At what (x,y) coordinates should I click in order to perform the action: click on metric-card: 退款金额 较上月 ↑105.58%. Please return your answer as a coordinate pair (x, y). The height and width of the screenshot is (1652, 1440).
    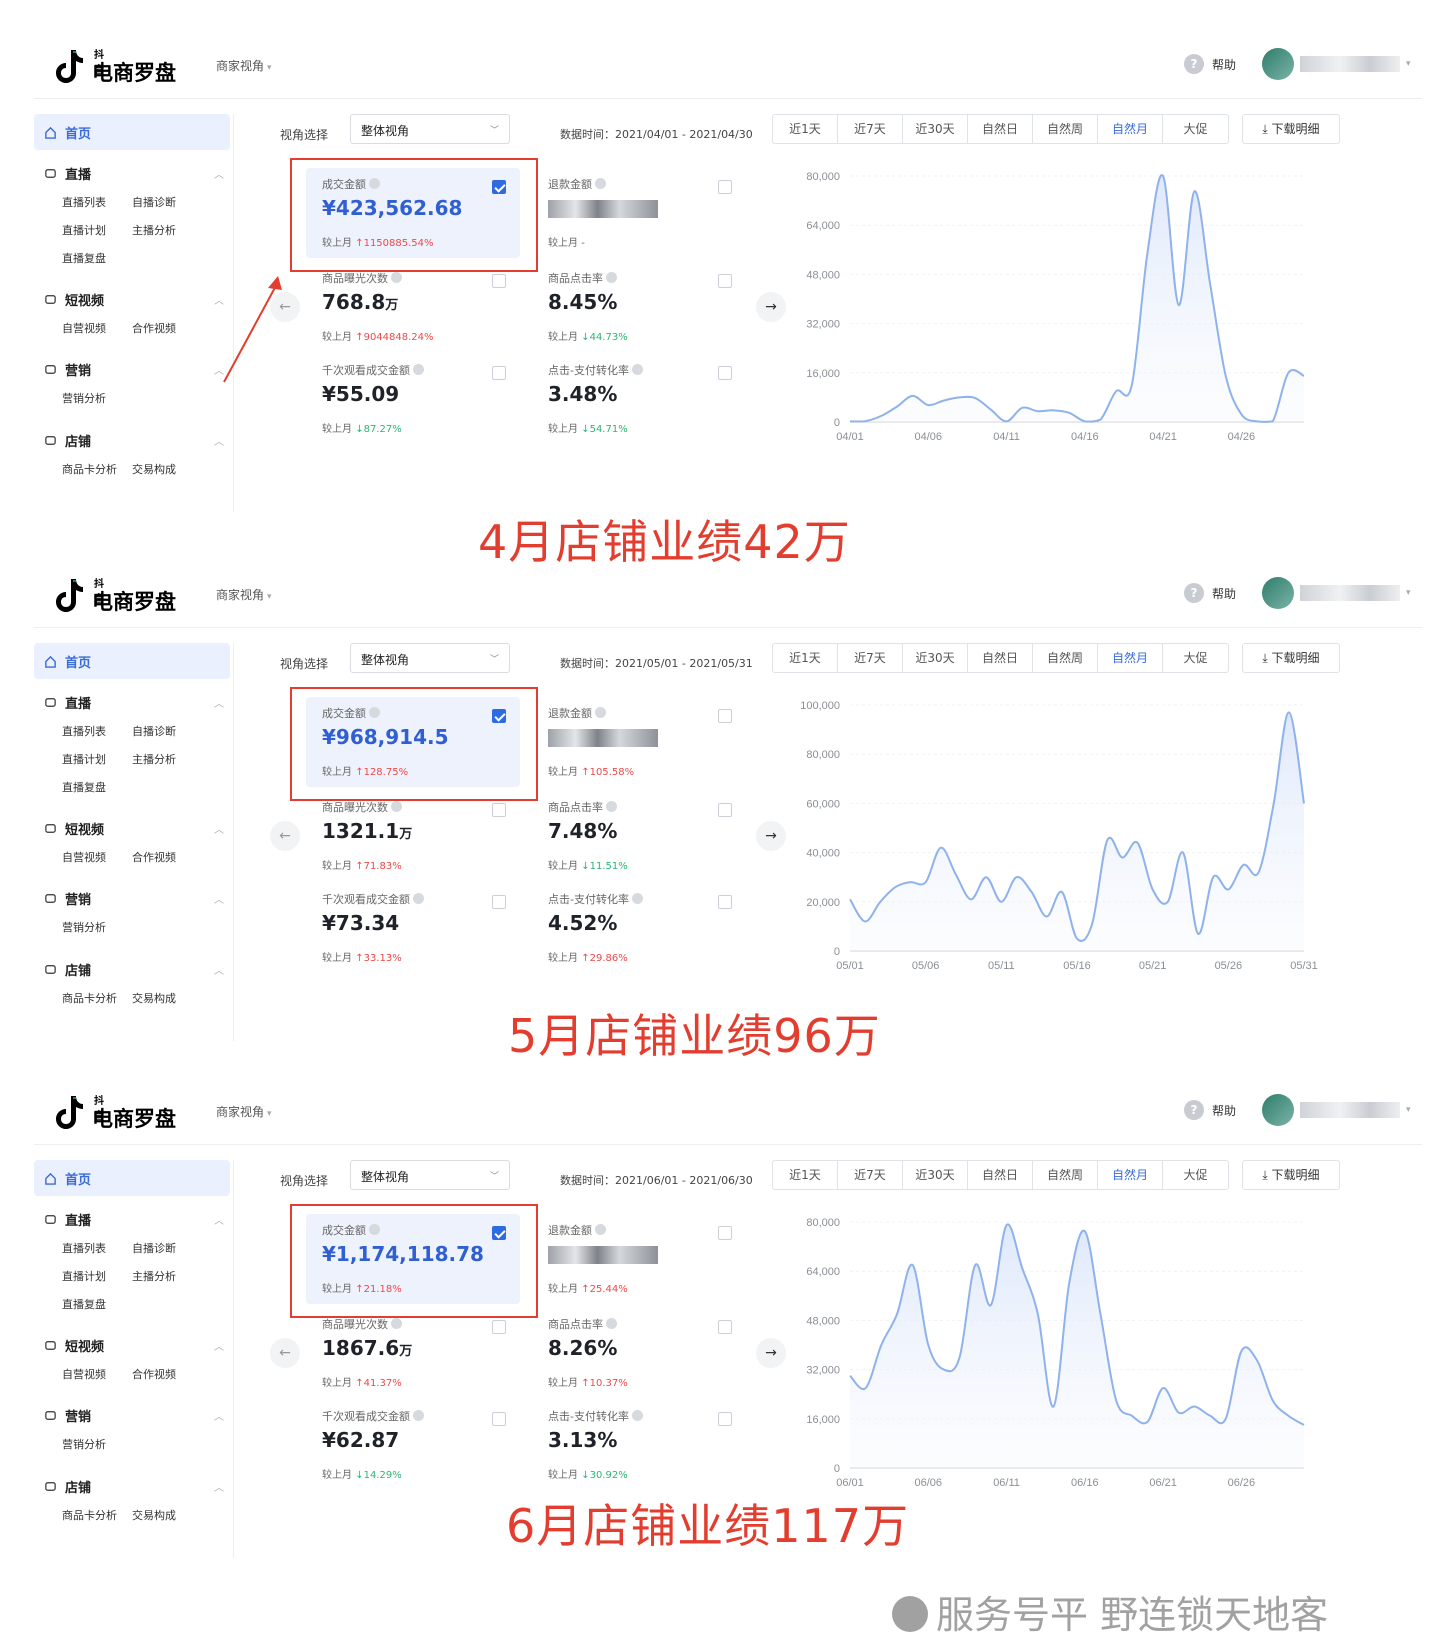
    Looking at the image, I should click on (639, 742).